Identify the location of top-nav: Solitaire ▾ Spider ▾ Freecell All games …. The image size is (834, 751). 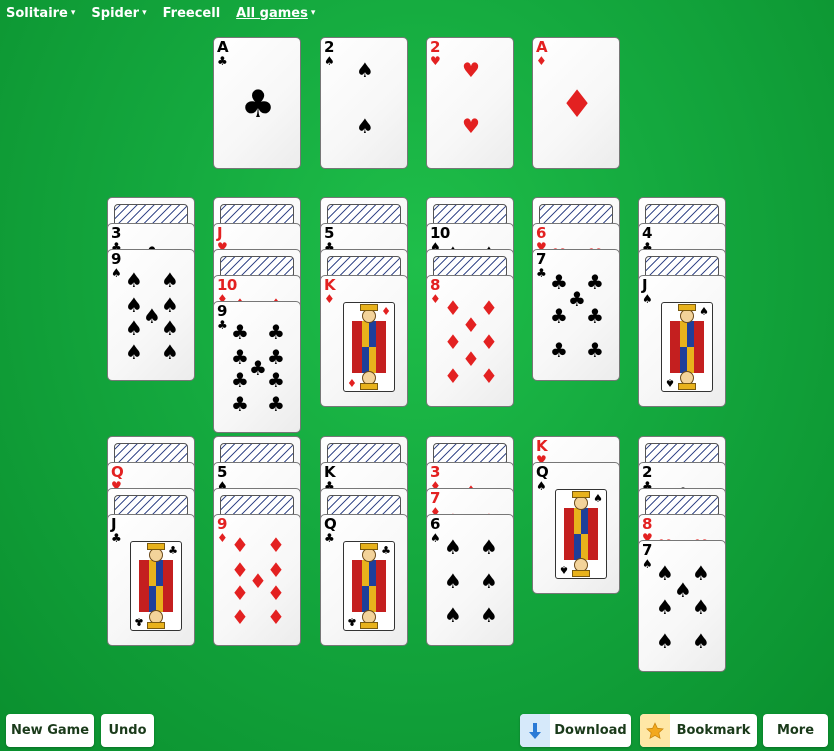
(160, 13).